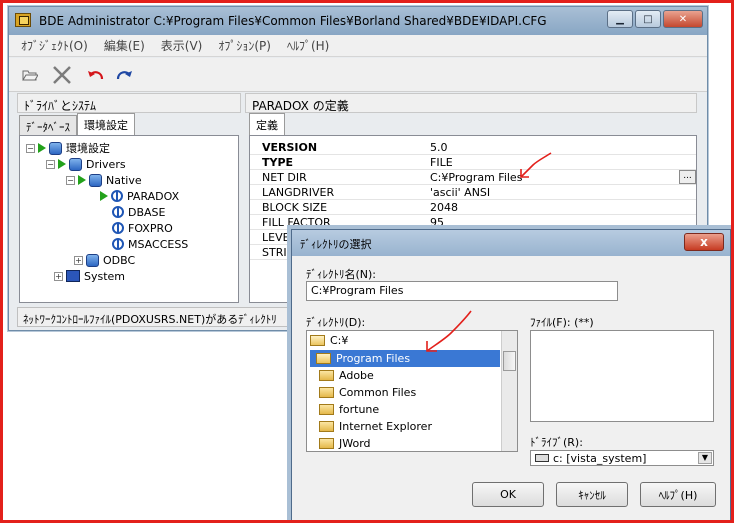 The width and height of the screenshot is (734, 523). What do you see at coordinates (678, 494) in the screenshot?
I see `help-button: ﾍﾙﾌﾟ(H)` at bounding box center [678, 494].